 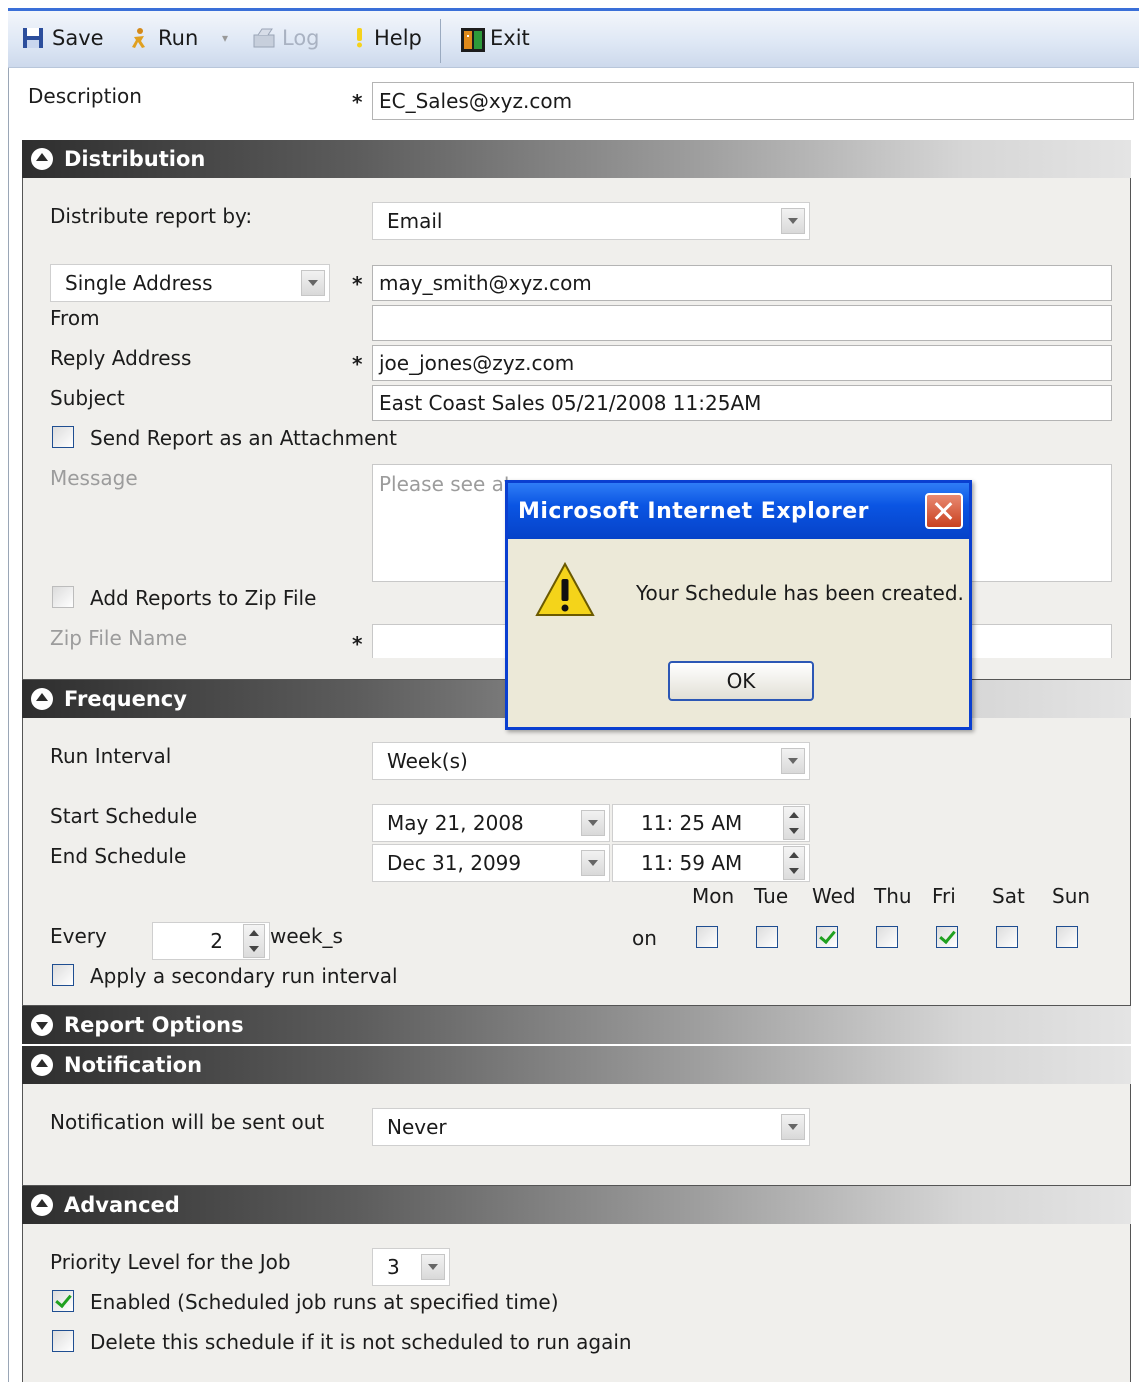 I want to click on day-checkbox-mon, so click(x=707, y=937).